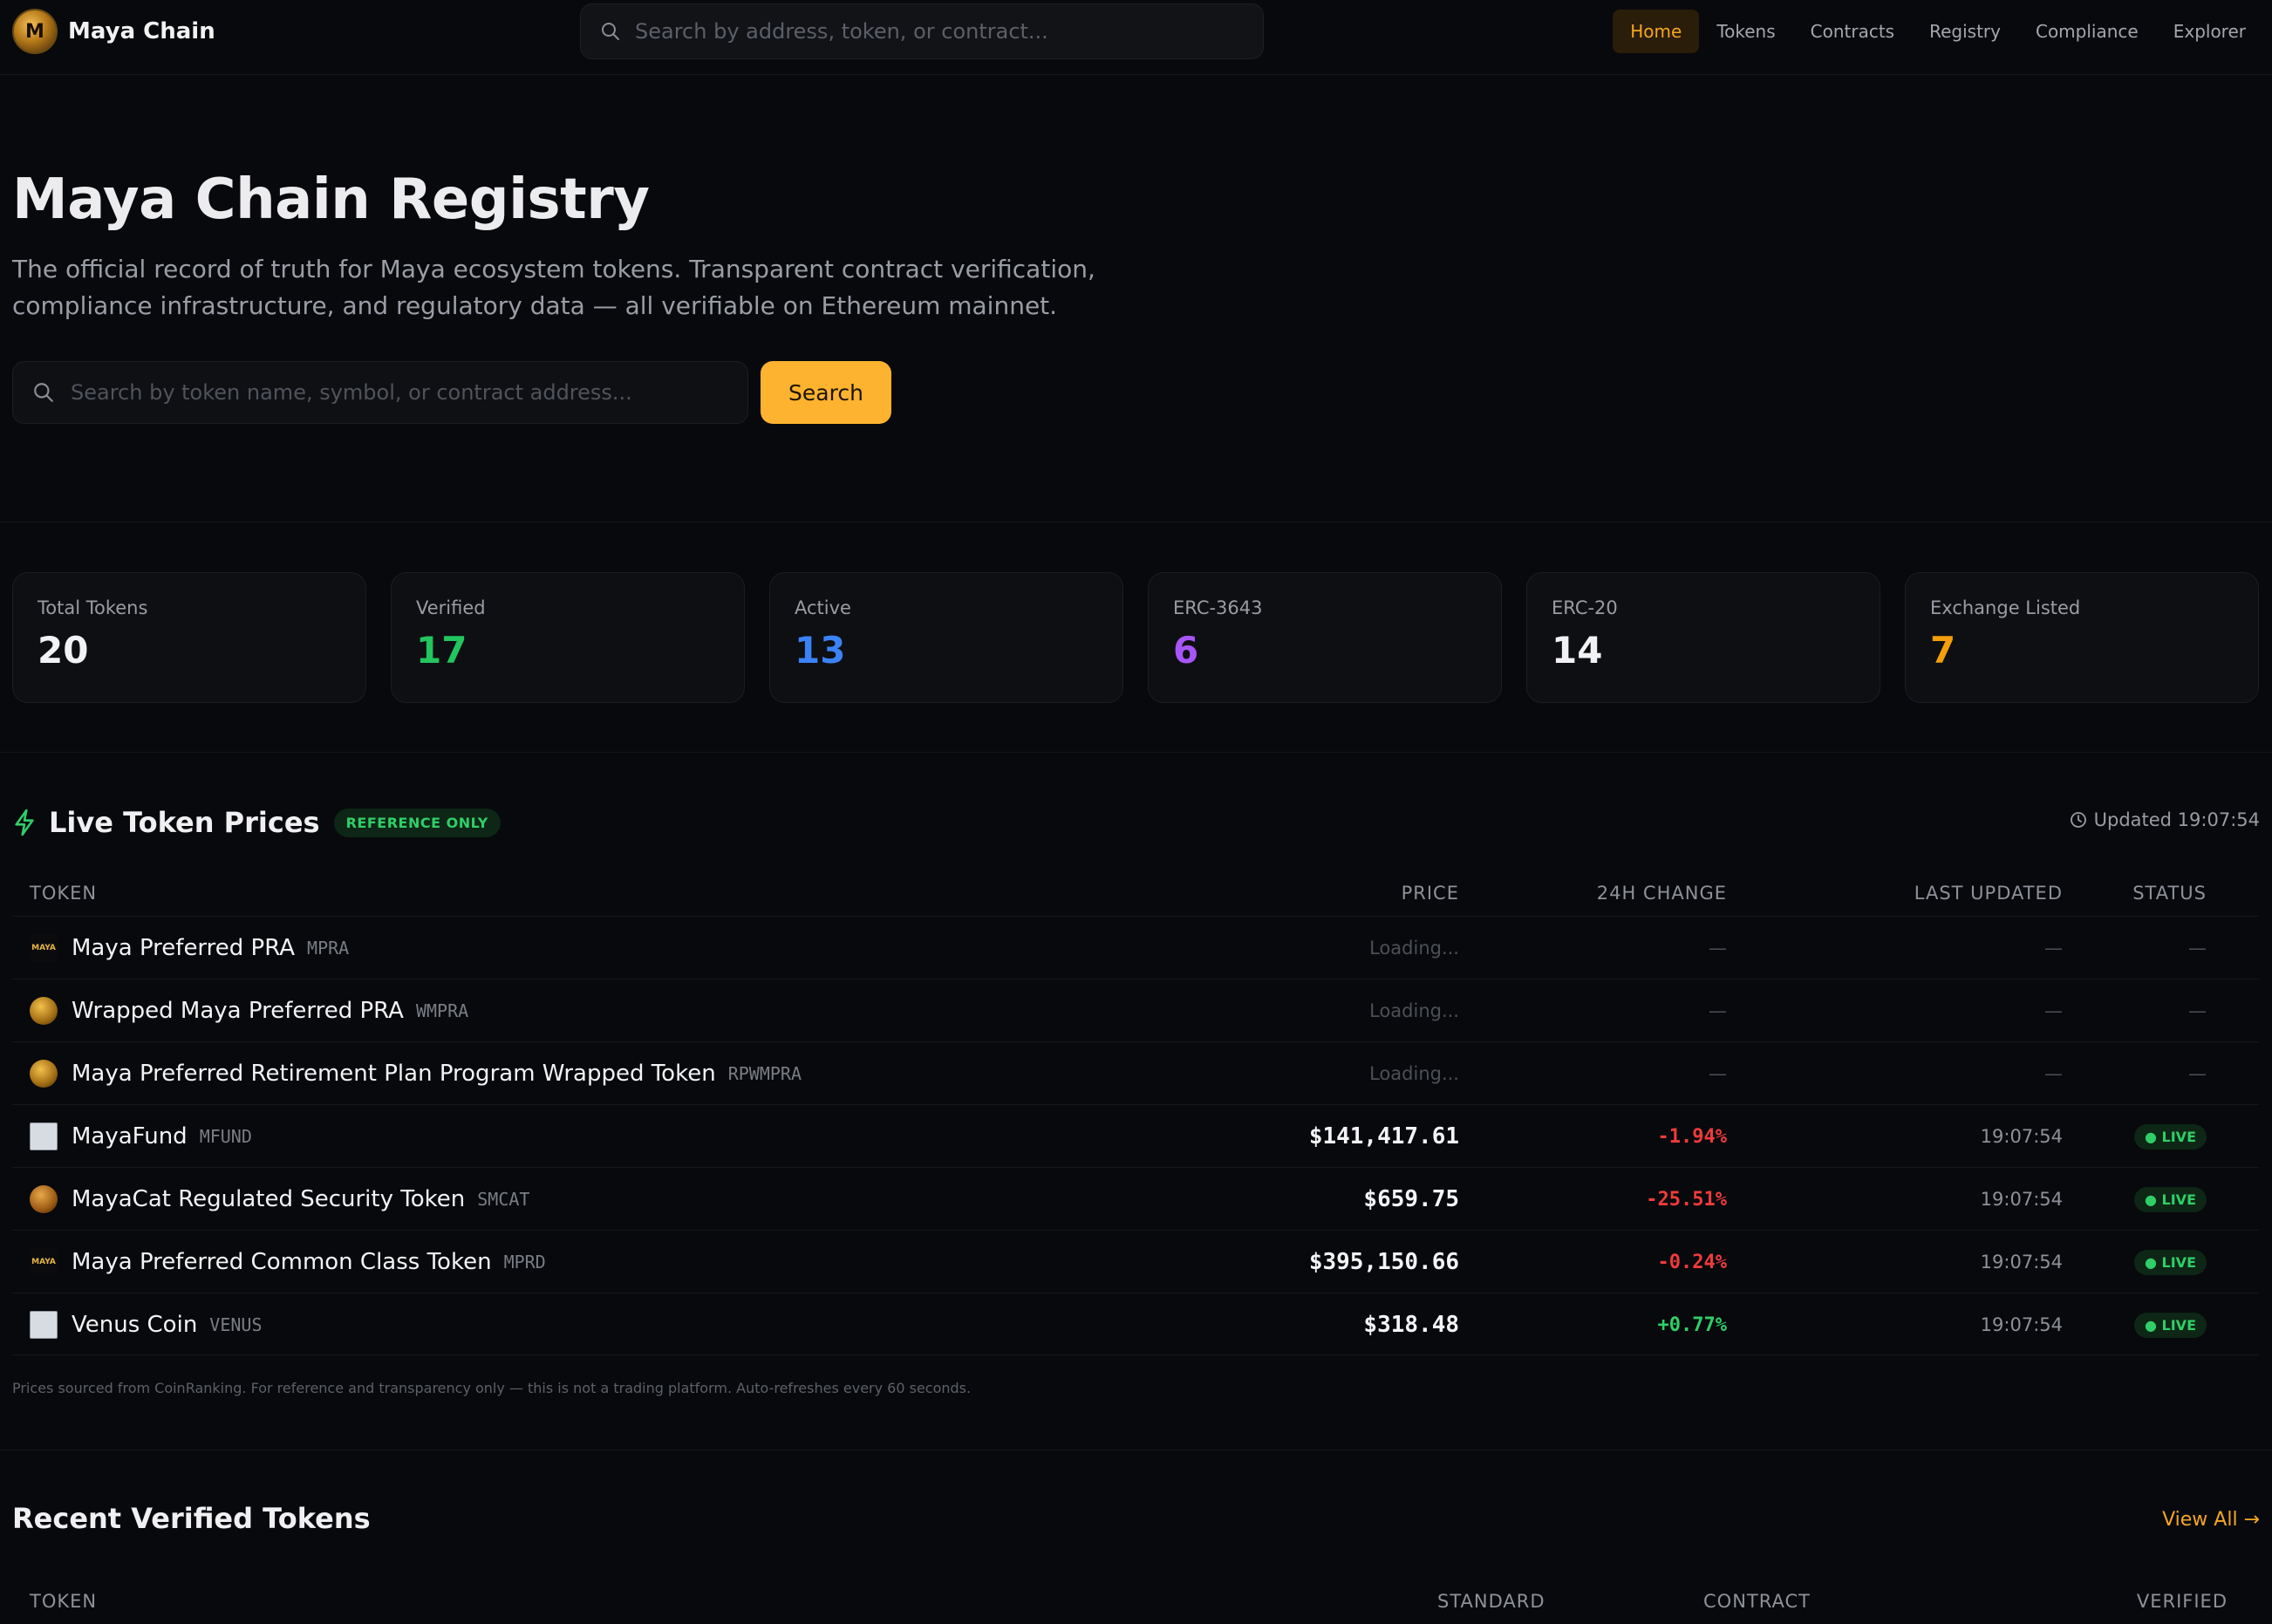 This screenshot has height=1624, width=2272. What do you see at coordinates (1411, 1325) in the screenshot?
I see `price-value: $318.48` at bounding box center [1411, 1325].